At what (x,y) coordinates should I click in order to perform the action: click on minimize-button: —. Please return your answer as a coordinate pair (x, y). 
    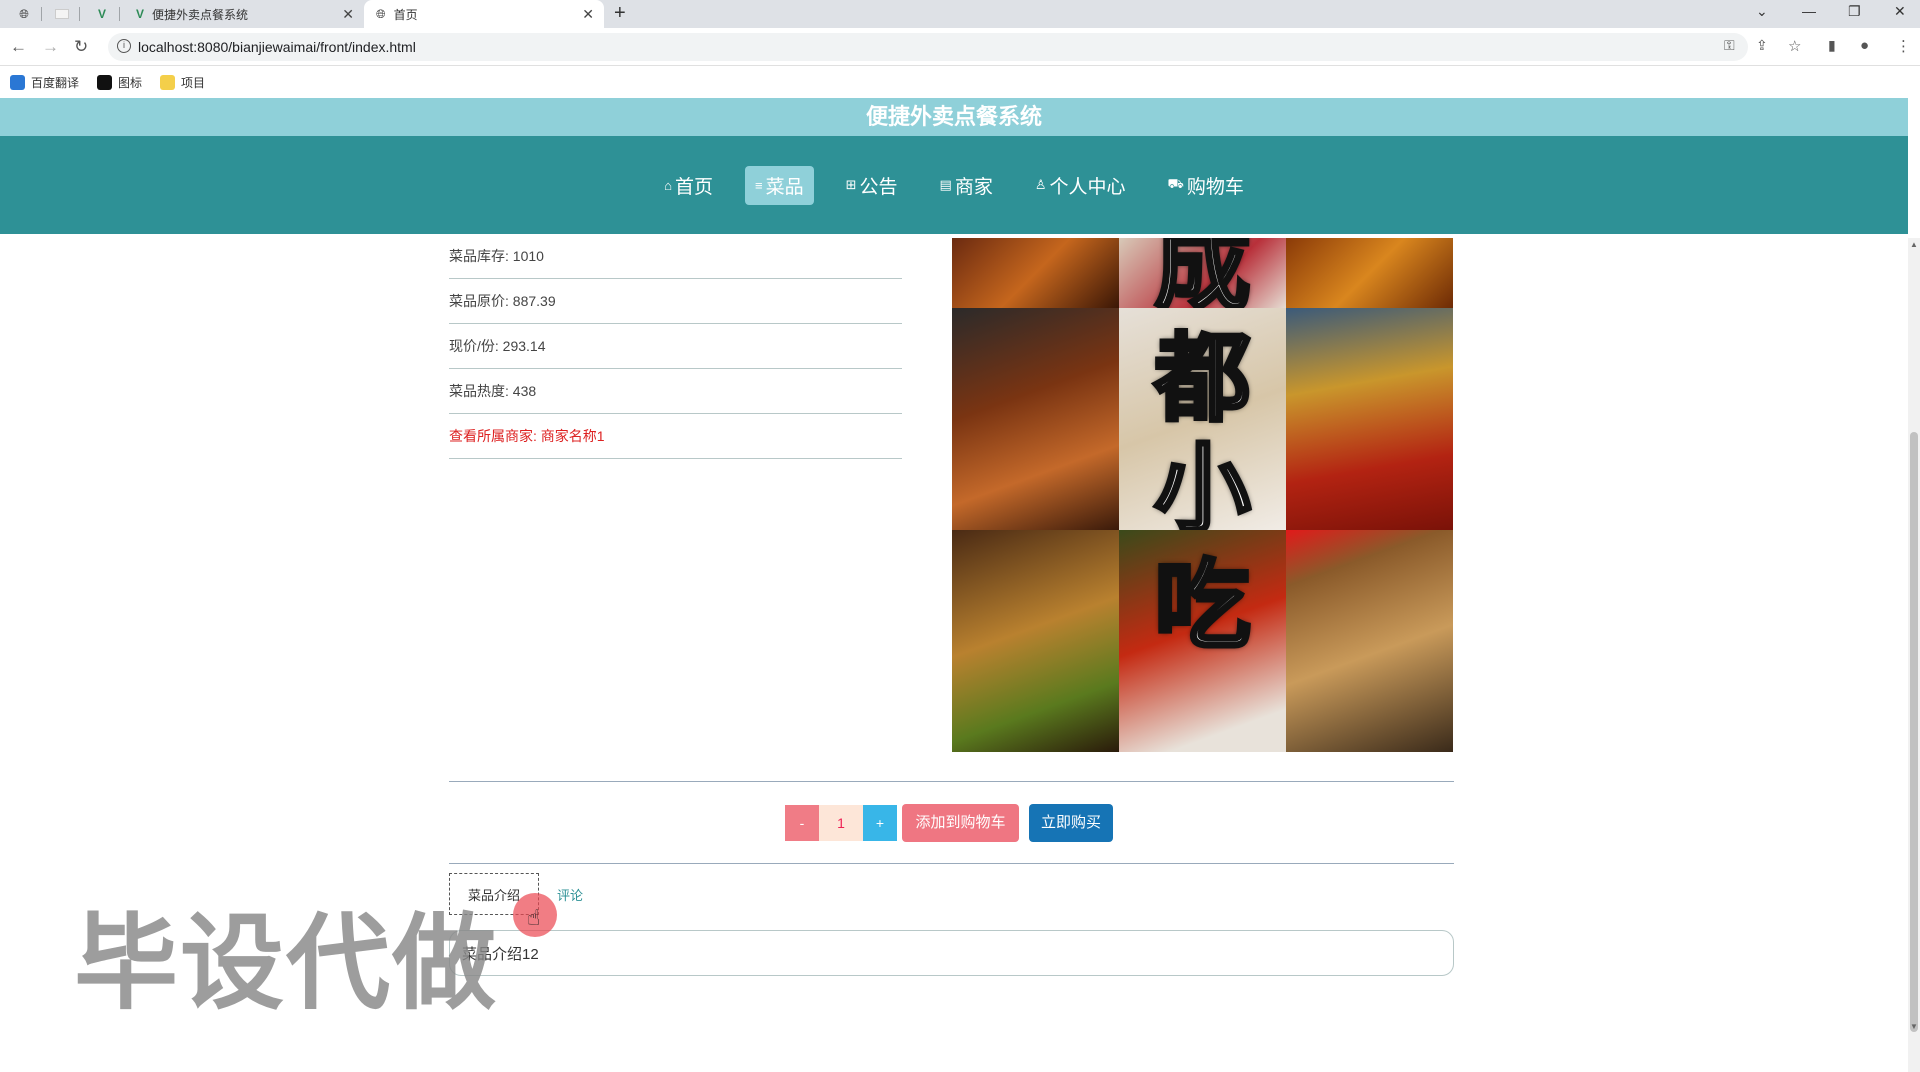
    Looking at the image, I should click on (1809, 11).